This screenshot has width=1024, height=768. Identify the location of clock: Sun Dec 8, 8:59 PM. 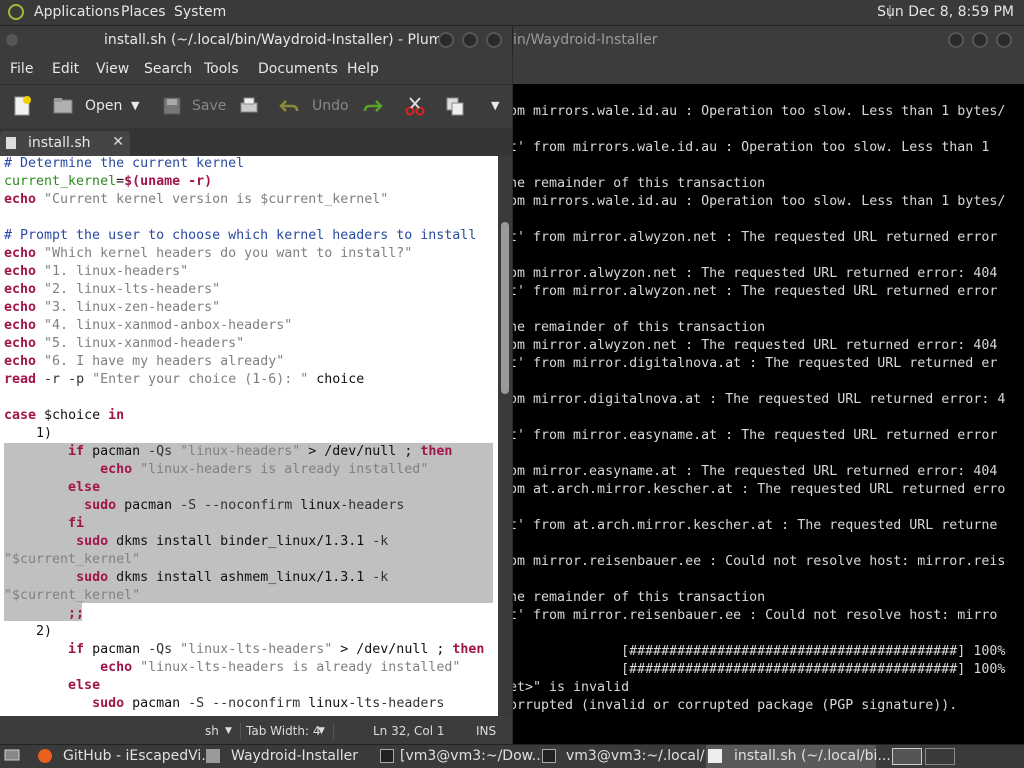
(945, 12).